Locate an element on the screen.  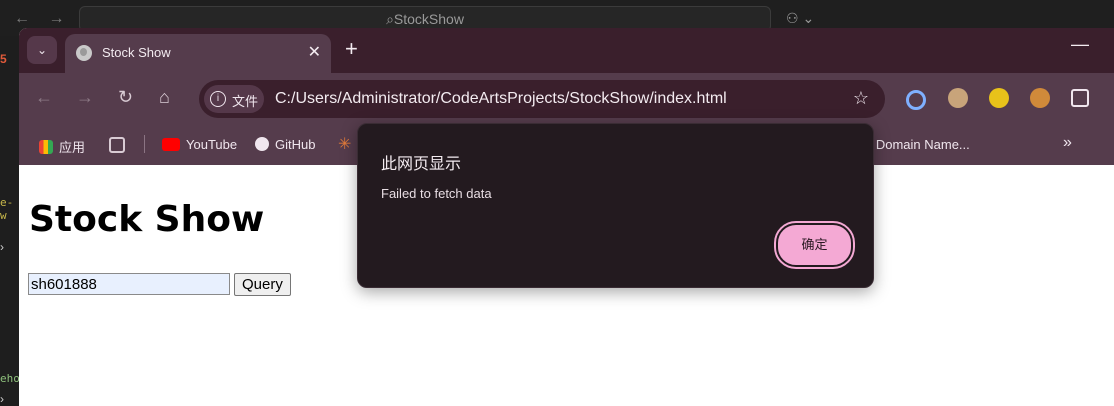
site-info-chip: i 文件 is located at coordinates (234, 99).